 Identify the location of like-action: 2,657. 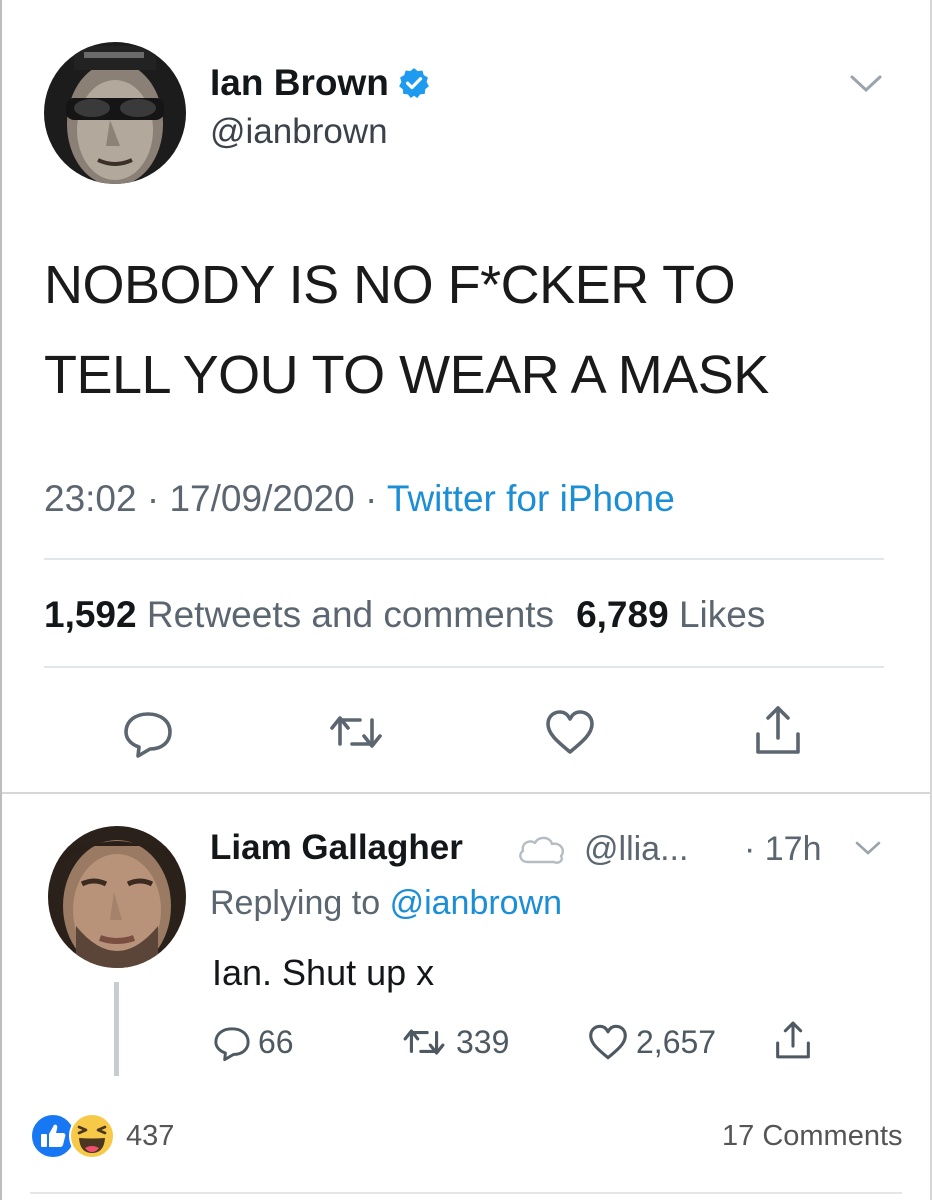
(650, 1042).